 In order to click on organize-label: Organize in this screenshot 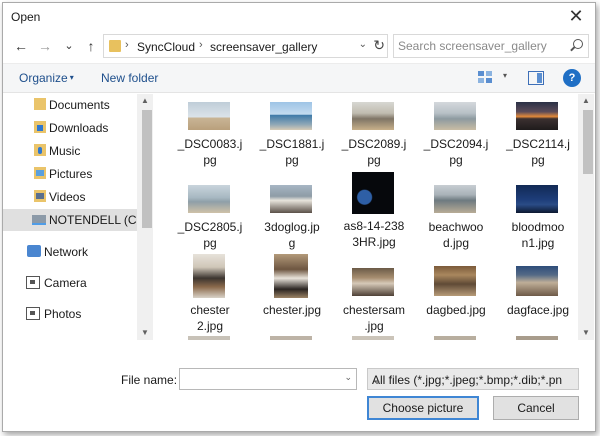, I will do `click(43, 78)`.